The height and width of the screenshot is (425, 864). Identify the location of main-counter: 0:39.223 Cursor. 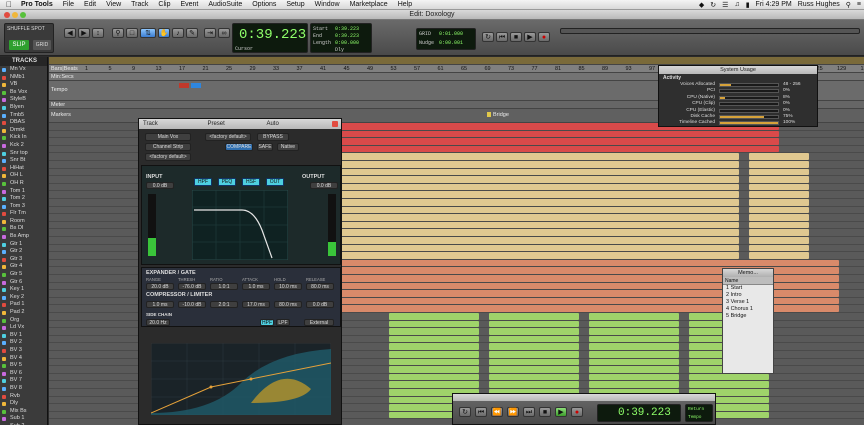
(270, 38).